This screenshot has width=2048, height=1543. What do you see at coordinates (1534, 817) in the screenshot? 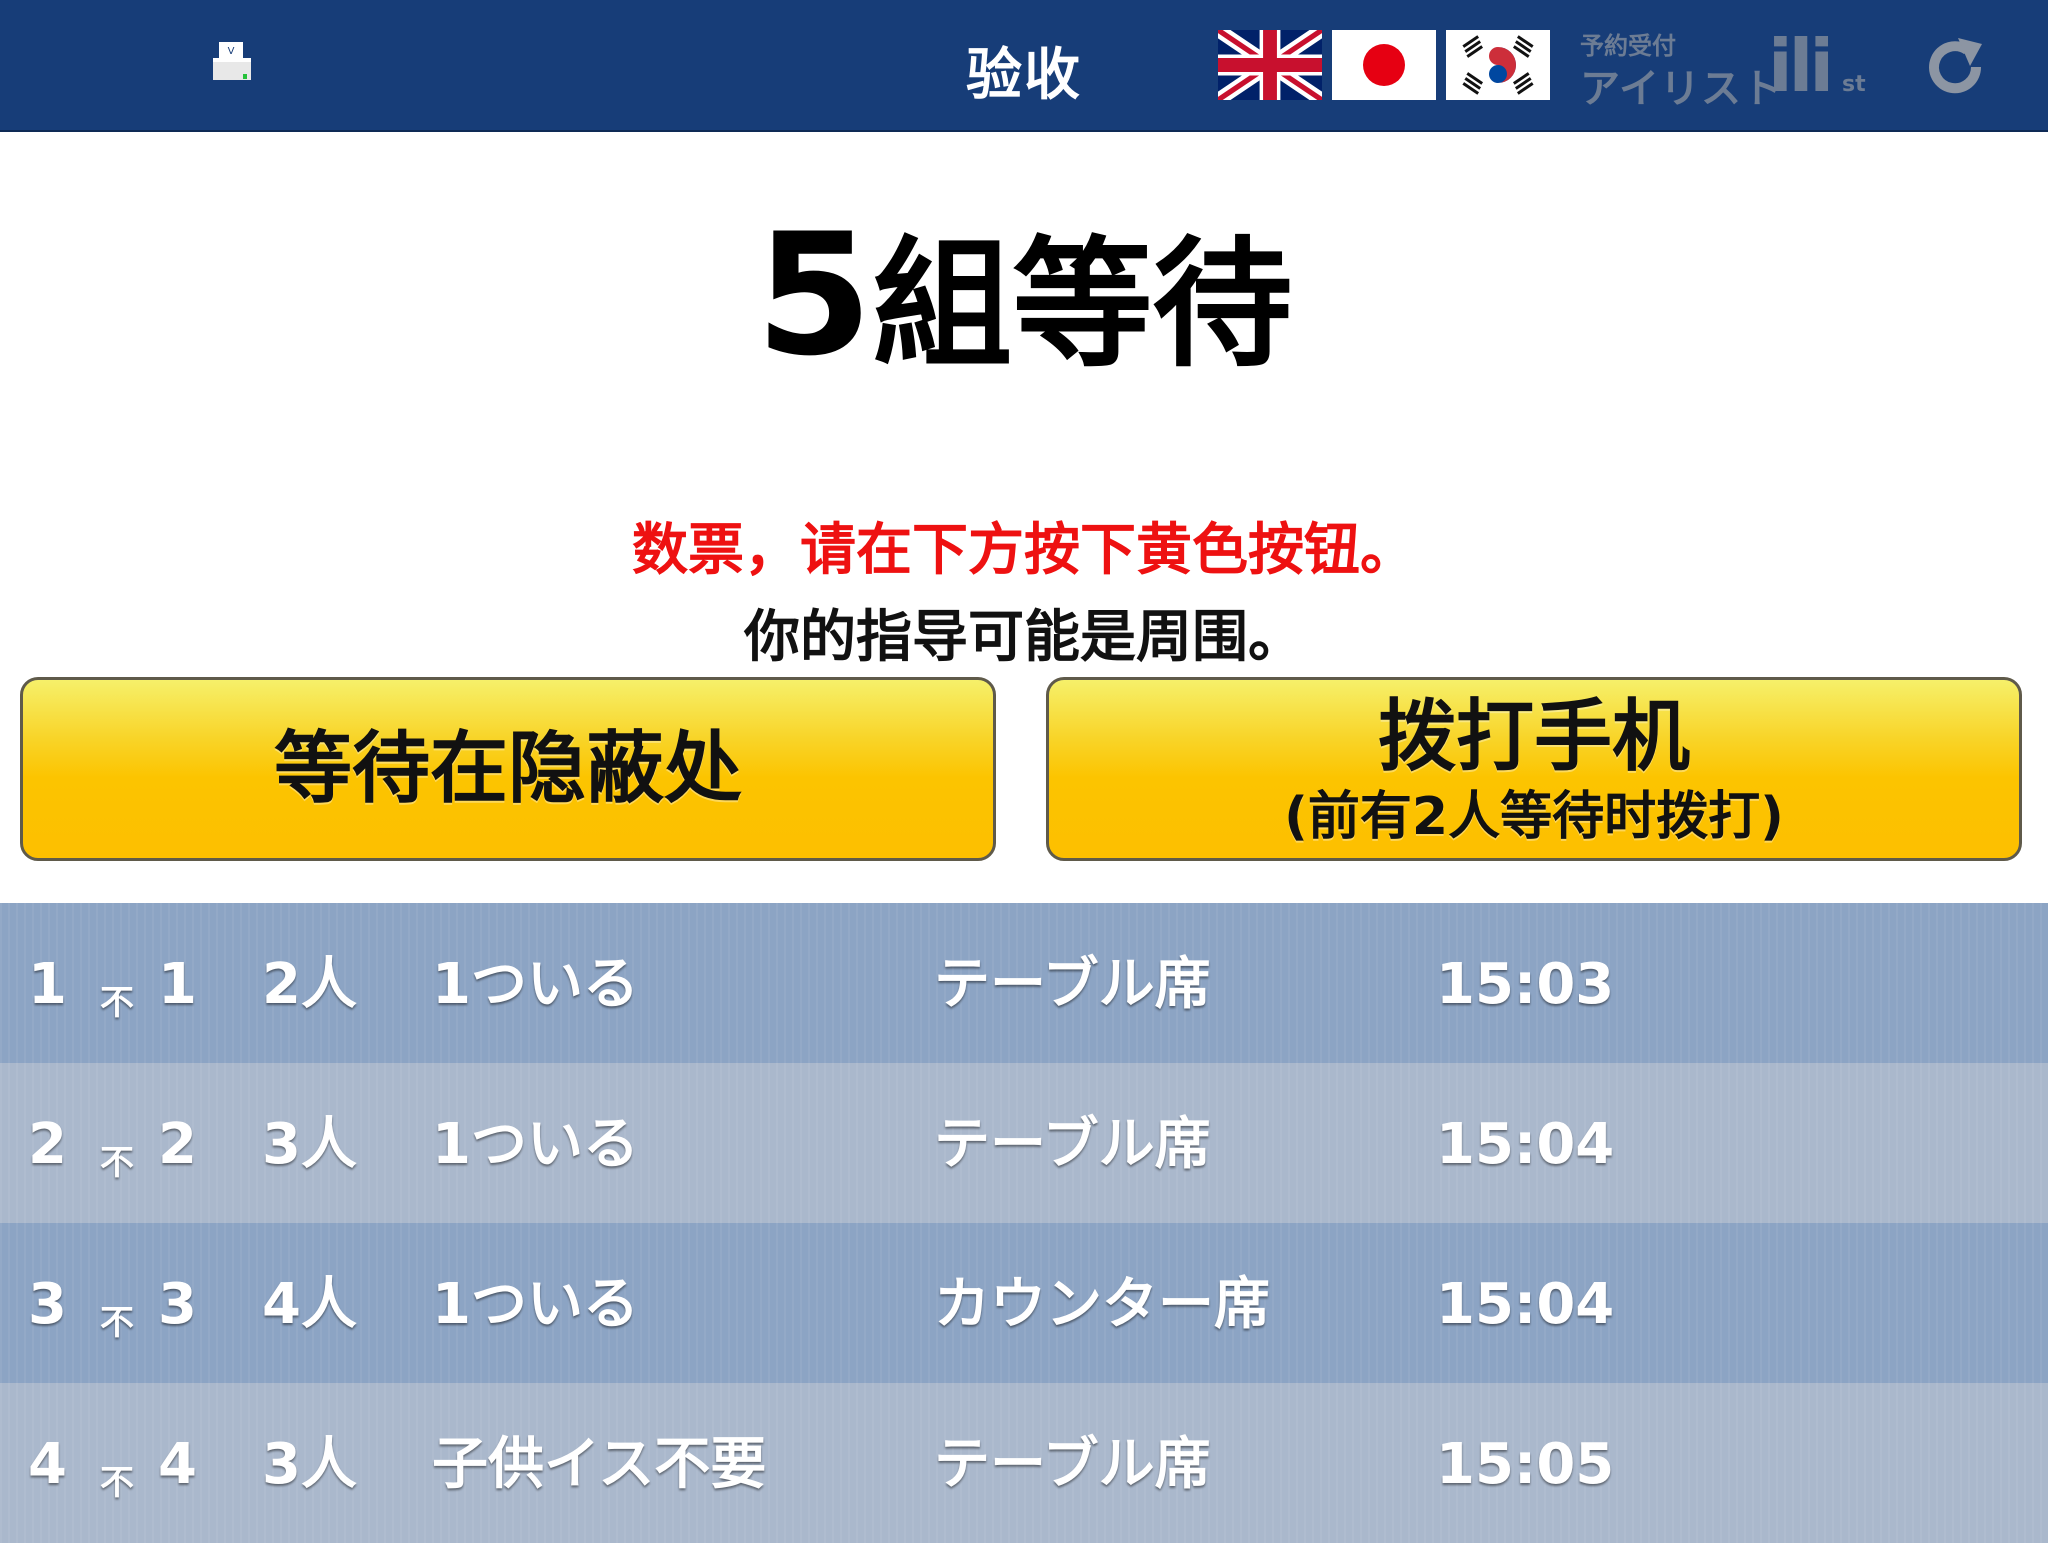
I see `call-phone-sublabel: (前有2人等待时拨打)` at bounding box center [1534, 817].